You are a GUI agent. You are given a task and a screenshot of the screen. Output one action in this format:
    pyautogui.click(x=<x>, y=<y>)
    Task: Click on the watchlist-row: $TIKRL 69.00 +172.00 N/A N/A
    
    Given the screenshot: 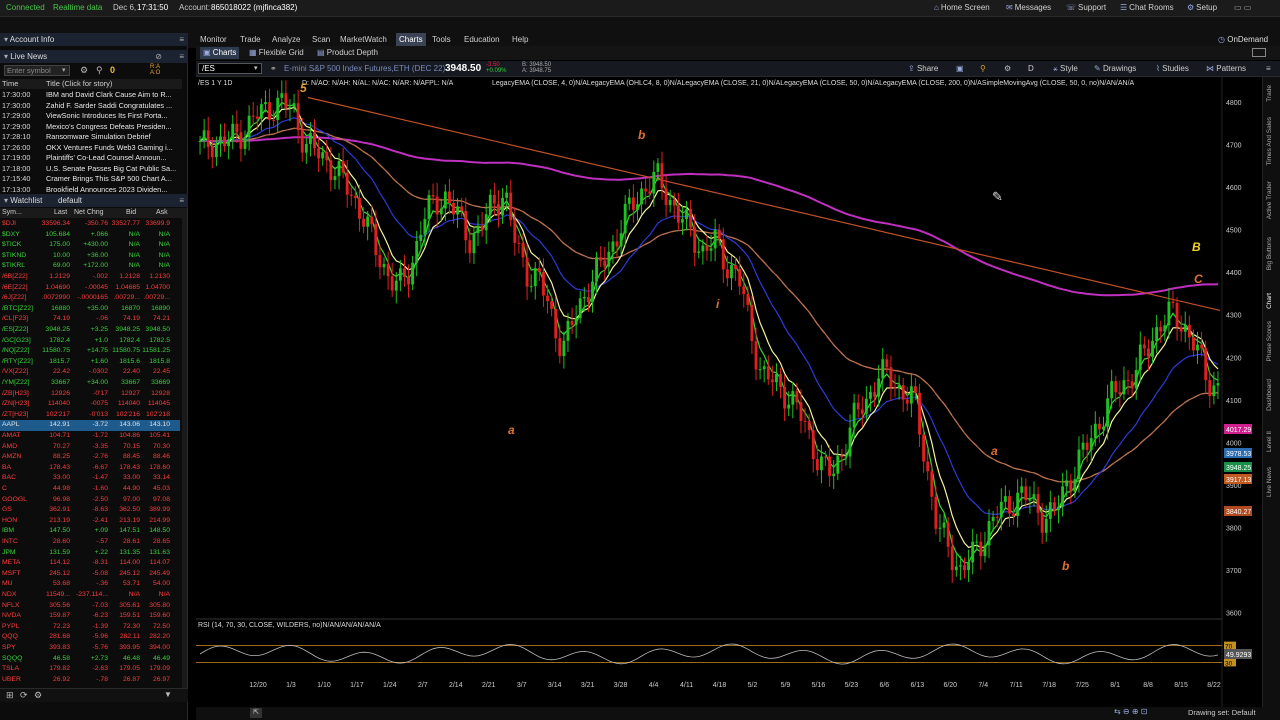 What is the action you would take?
    pyautogui.click(x=90, y=266)
    